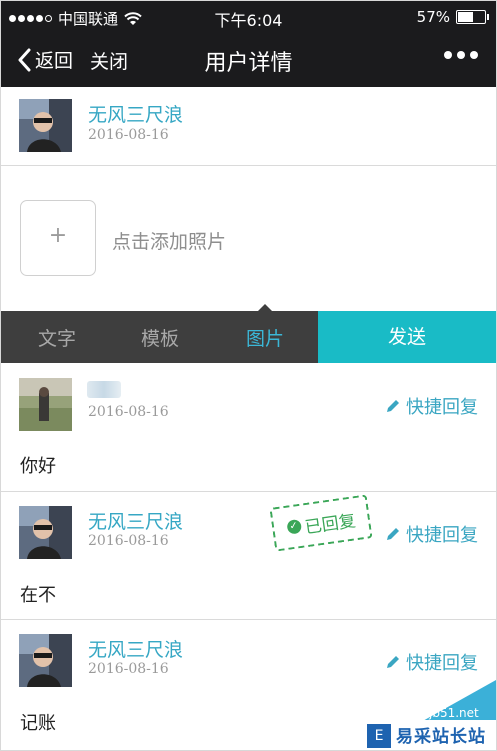 This screenshot has height=751, width=497. Describe the element at coordinates (452, 17) in the screenshot. I see `status-right: 57%` at that location.